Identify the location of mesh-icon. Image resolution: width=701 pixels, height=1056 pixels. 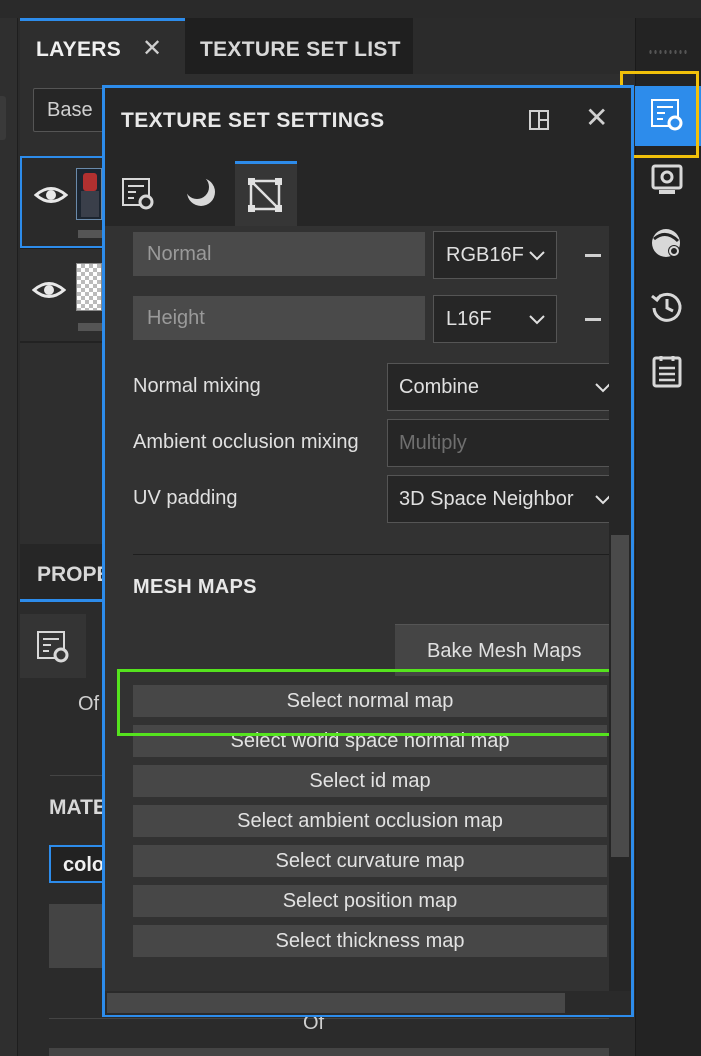
(265, 195).